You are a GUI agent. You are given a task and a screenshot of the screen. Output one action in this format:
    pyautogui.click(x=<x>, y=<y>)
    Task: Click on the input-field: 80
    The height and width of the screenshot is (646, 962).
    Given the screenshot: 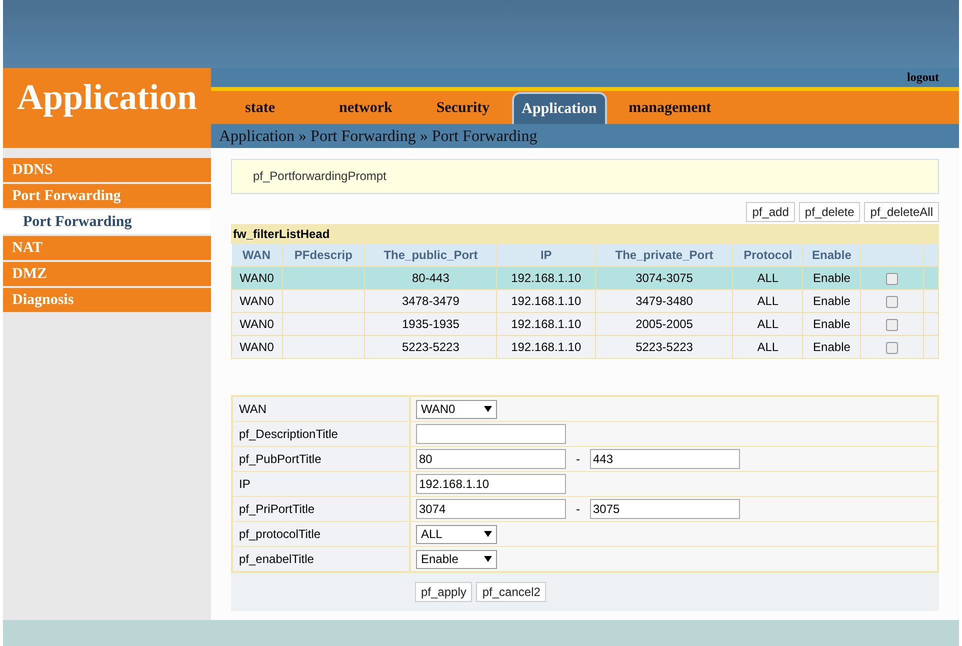 What is the action you would take?
    pyautogui.click(x=491, y=459)
    